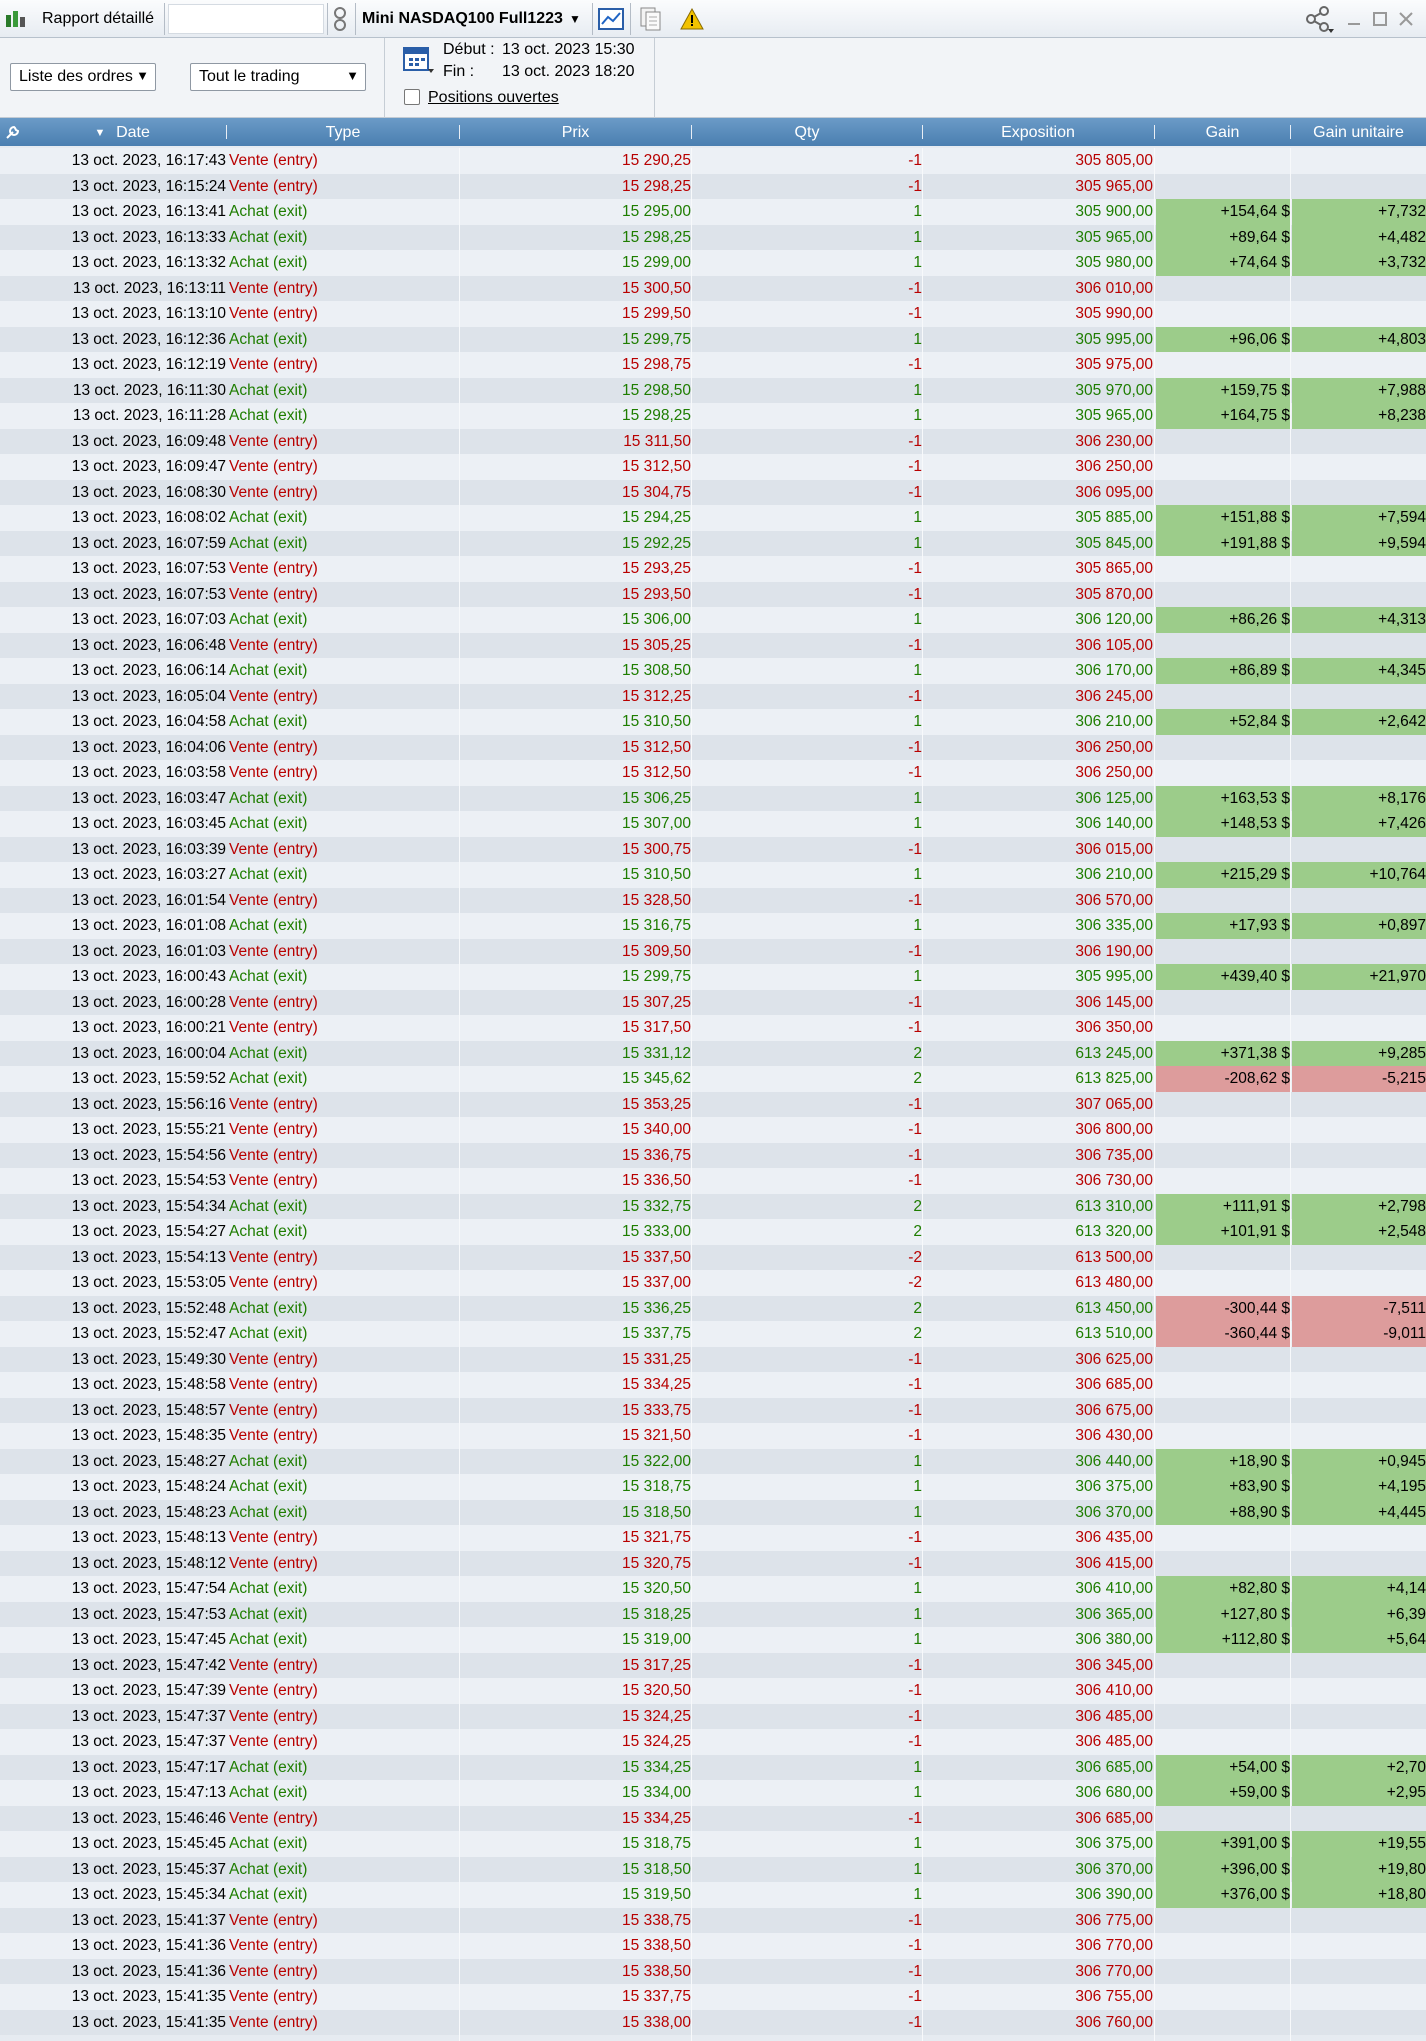 The image size is (1426, 2041). I want to click on maximize-icon, so click(1380, 19).